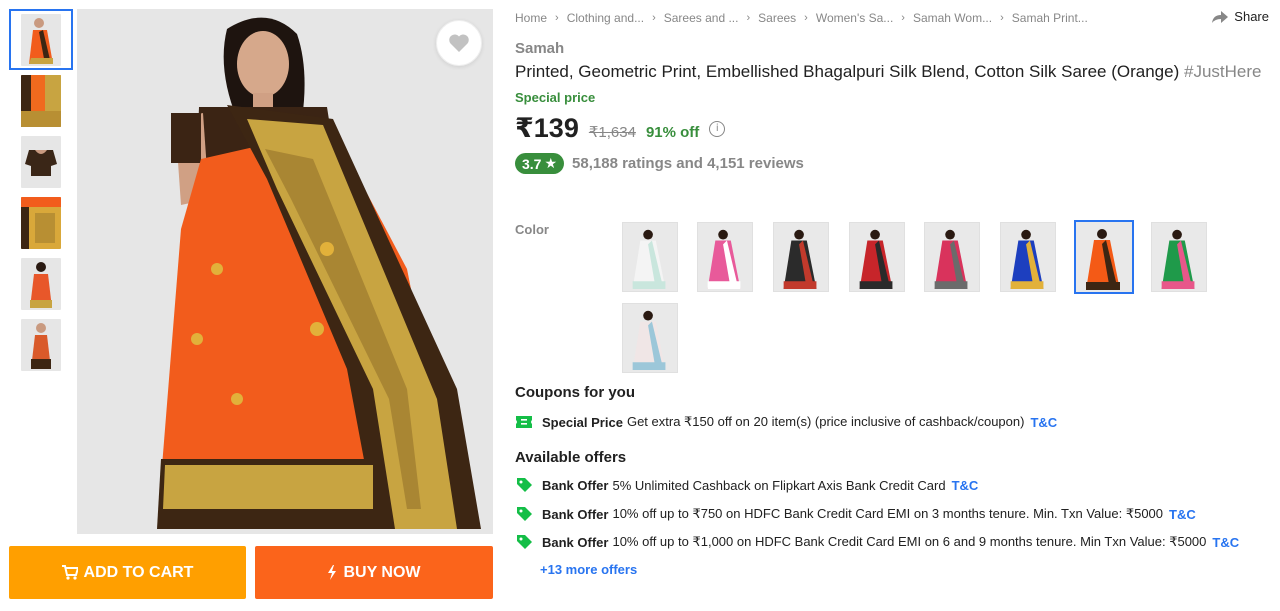 The height and width of the screenshot is (611, 1280). What do you see at coordinates (575, 392) in the screenshot?
I see `coupons-title: Coupons for you` at bounding box center [575, 392].